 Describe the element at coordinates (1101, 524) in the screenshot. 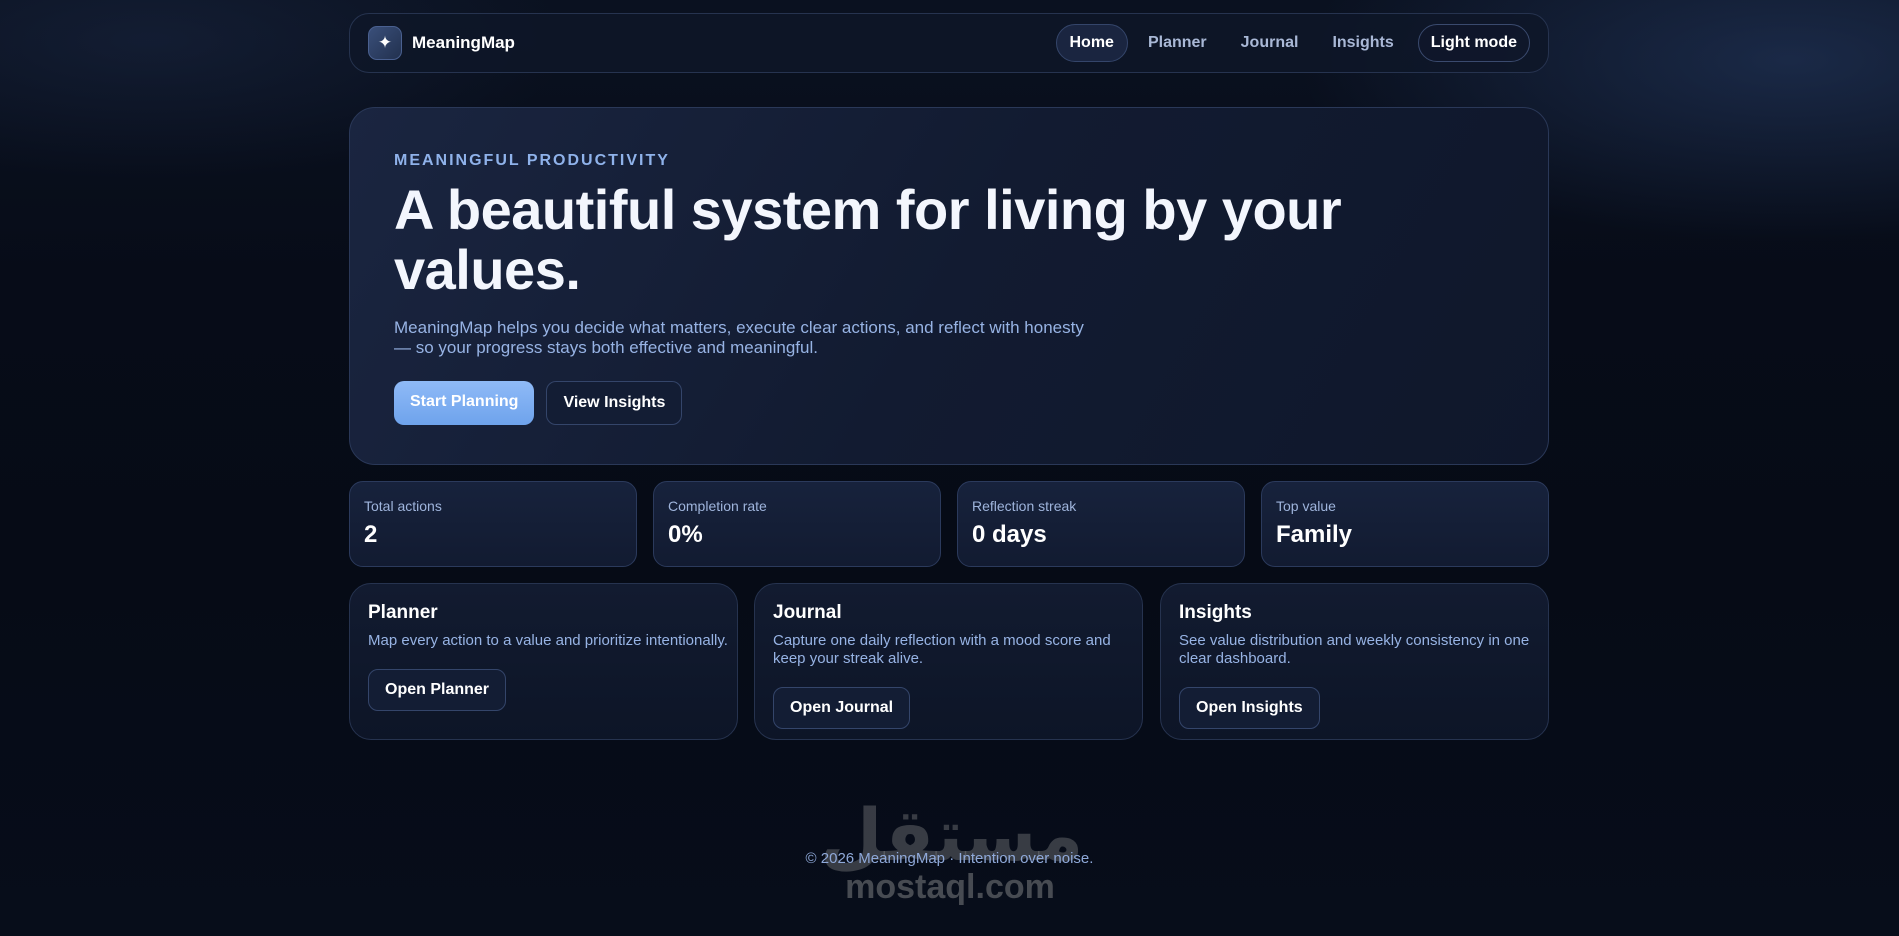

I see `stat-reflection-streak: Reflection streak 0 days` at that location.